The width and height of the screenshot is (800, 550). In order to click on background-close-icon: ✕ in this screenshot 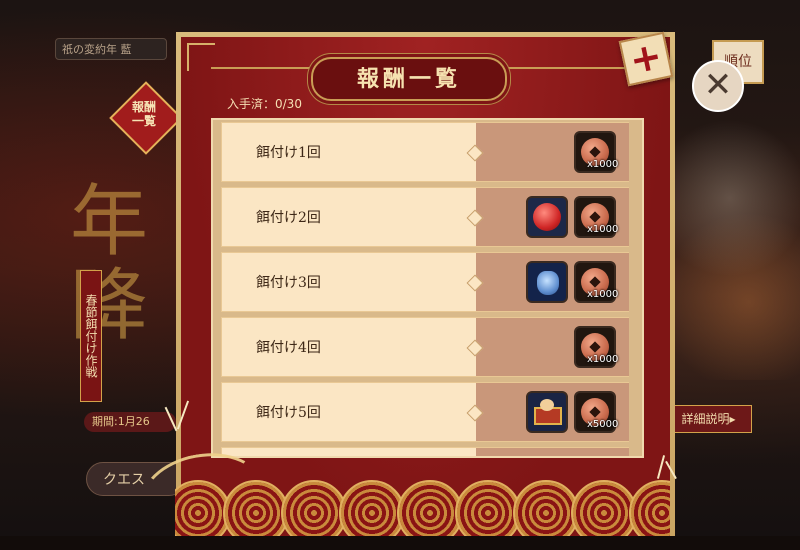, I will do `click(718, 86)`.